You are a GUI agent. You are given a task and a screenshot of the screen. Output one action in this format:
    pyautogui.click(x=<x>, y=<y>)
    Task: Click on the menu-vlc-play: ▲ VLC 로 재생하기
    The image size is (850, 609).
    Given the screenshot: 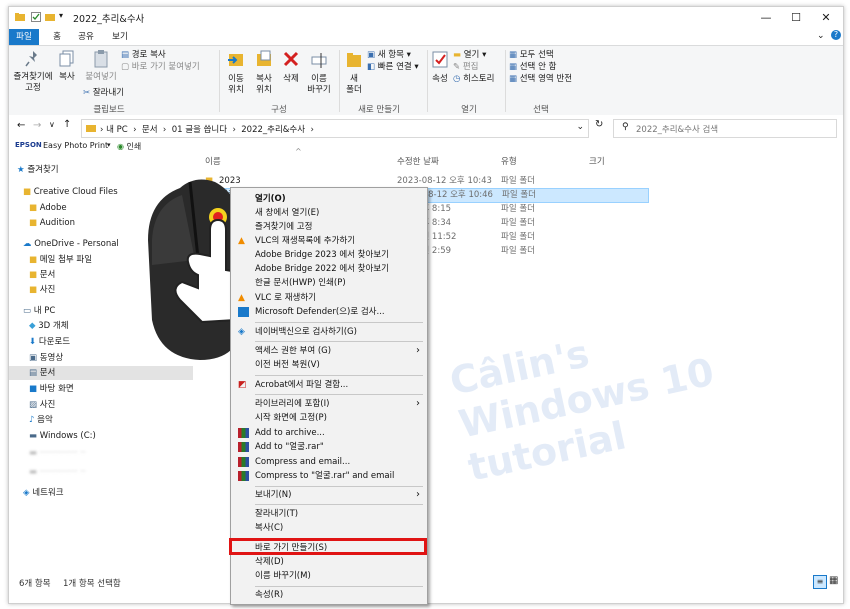 What is the action you would take?
    pyautogui.click(x=329, y=298)
    